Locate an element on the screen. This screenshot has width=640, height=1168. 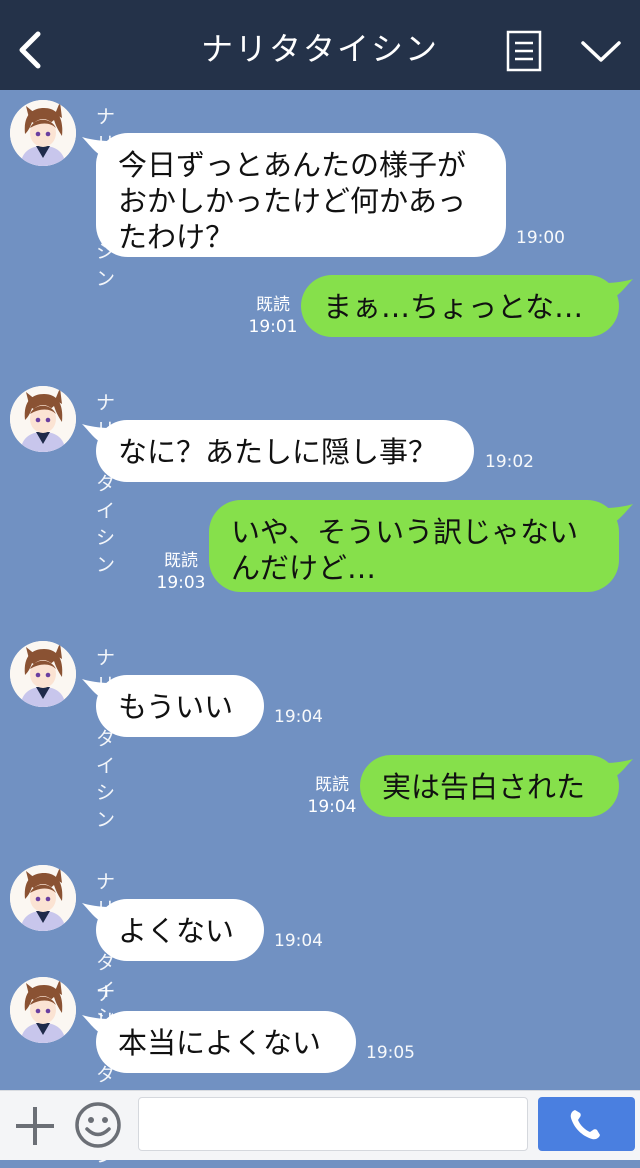
message-bubble: 本当によくない is located at coordinates (226, 1042).